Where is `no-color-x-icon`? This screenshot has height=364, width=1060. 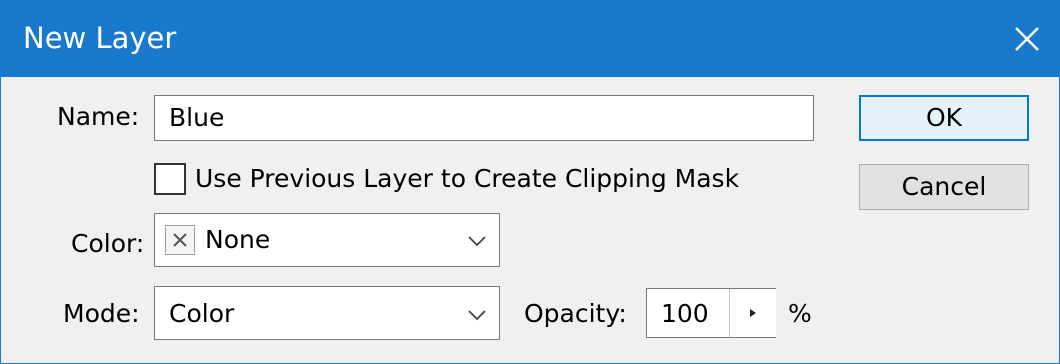 no-color-x-icon is located at coordinates (180, 240).